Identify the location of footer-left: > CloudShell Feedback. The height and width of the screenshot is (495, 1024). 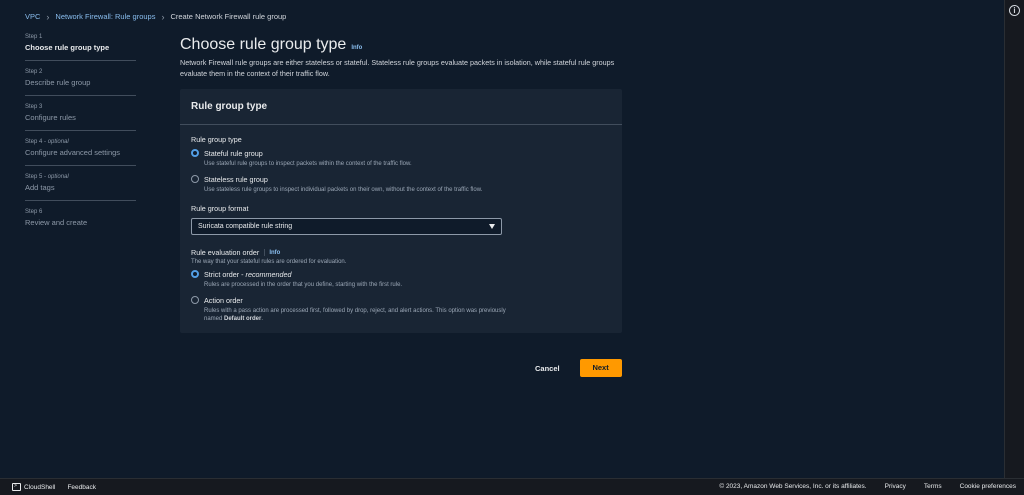
(54, 487).